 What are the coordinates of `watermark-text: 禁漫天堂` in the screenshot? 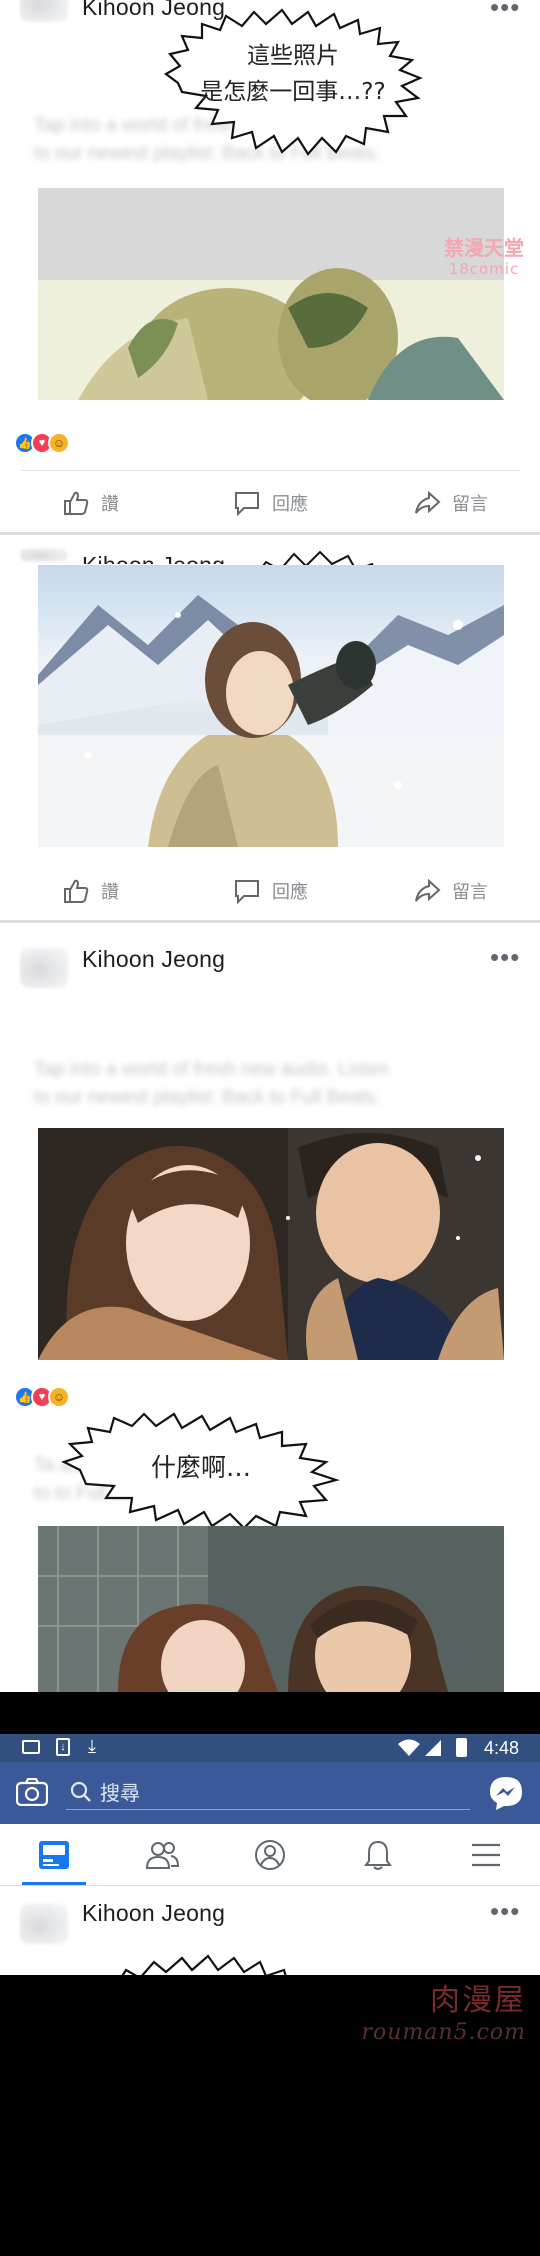 It's located at (484, 248).